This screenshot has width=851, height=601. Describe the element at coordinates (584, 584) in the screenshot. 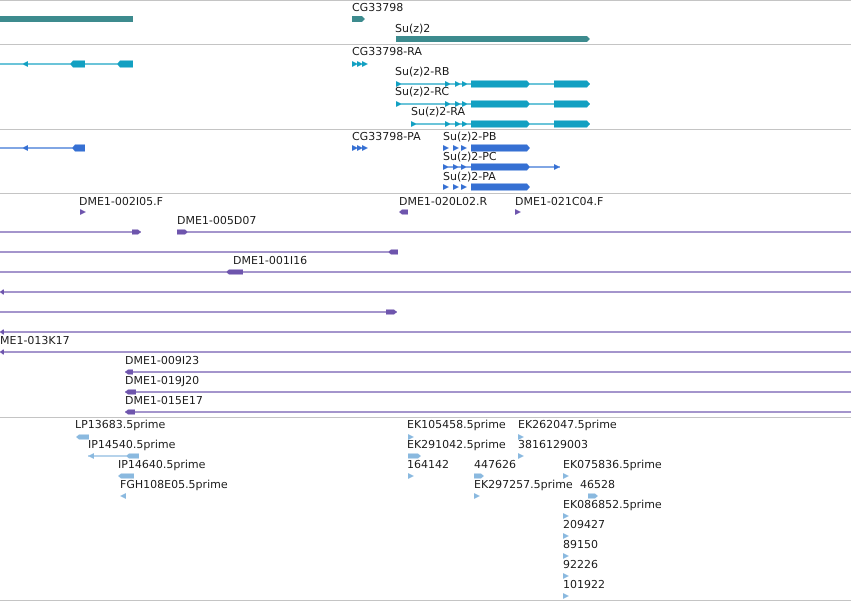

I see `feature-label: 101922` at that location.